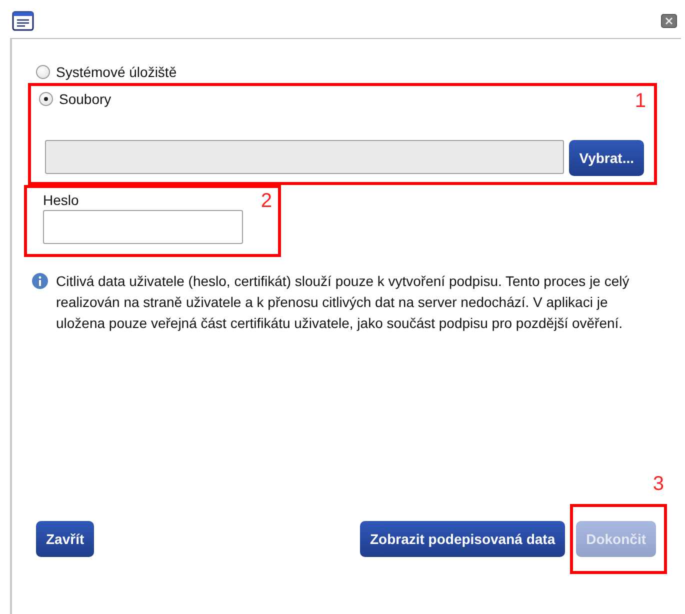 The width and height of the screenshot is (685, 614). What do you see at coordinates (23, 21) in the screenshot?
I see `window-icon` at bounding box center [23, 21].